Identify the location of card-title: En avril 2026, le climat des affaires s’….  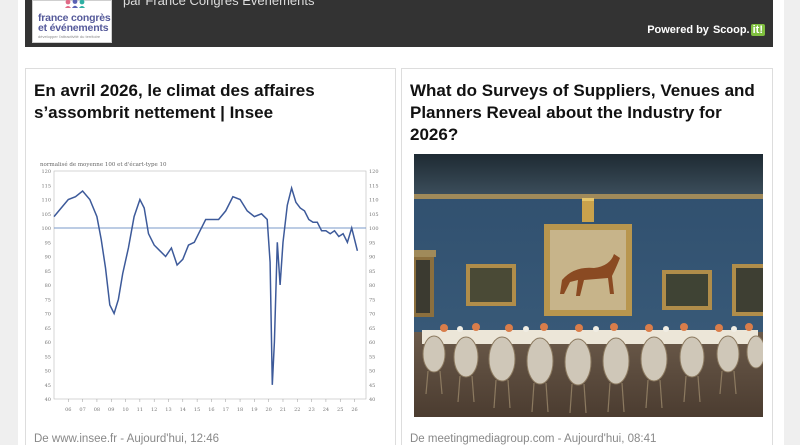
(210, 102).